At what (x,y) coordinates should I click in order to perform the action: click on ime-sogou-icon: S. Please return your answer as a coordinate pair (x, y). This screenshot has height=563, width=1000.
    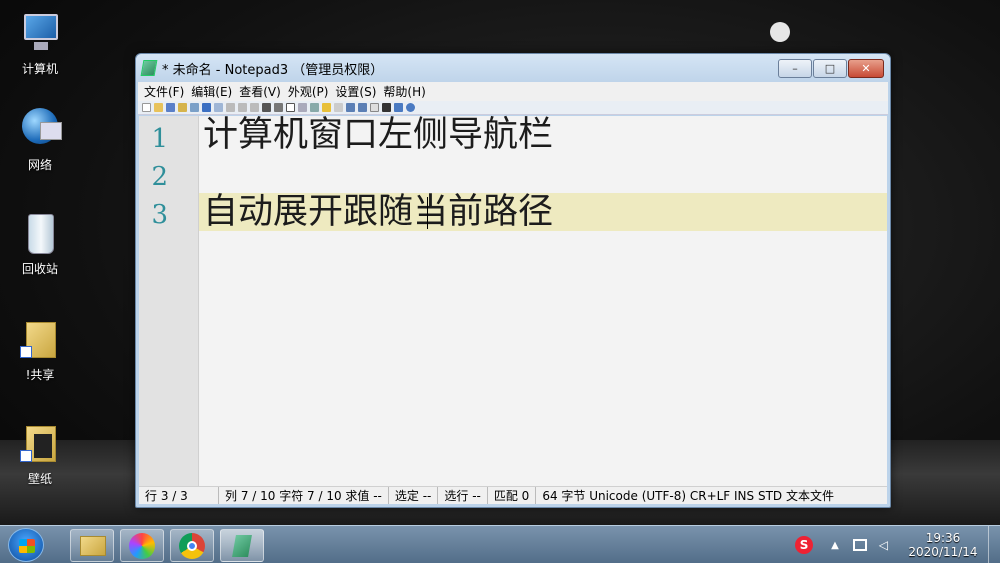
    Looking at the image, I should click on (804, 545).